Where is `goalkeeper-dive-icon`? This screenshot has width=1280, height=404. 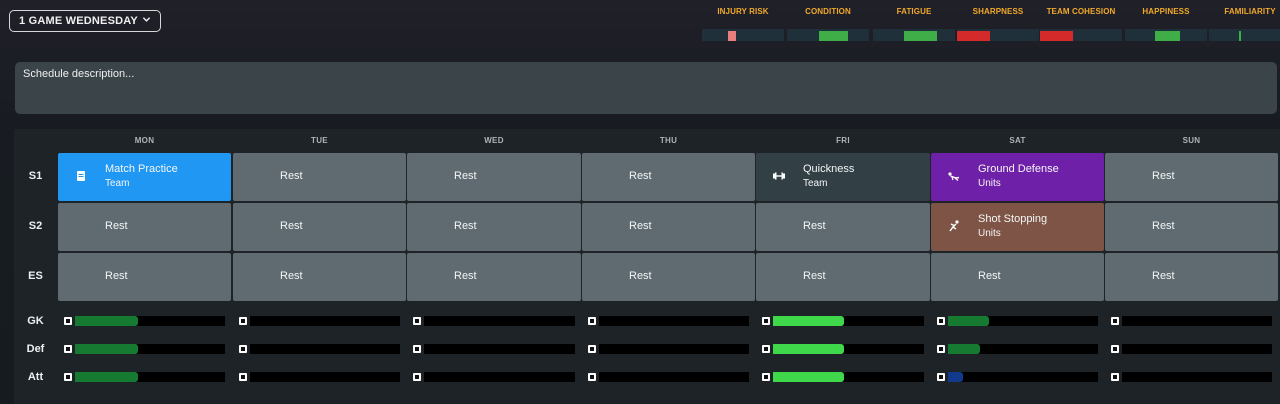 goalkeeper-dive-icon is located at coordinates (954, 226).